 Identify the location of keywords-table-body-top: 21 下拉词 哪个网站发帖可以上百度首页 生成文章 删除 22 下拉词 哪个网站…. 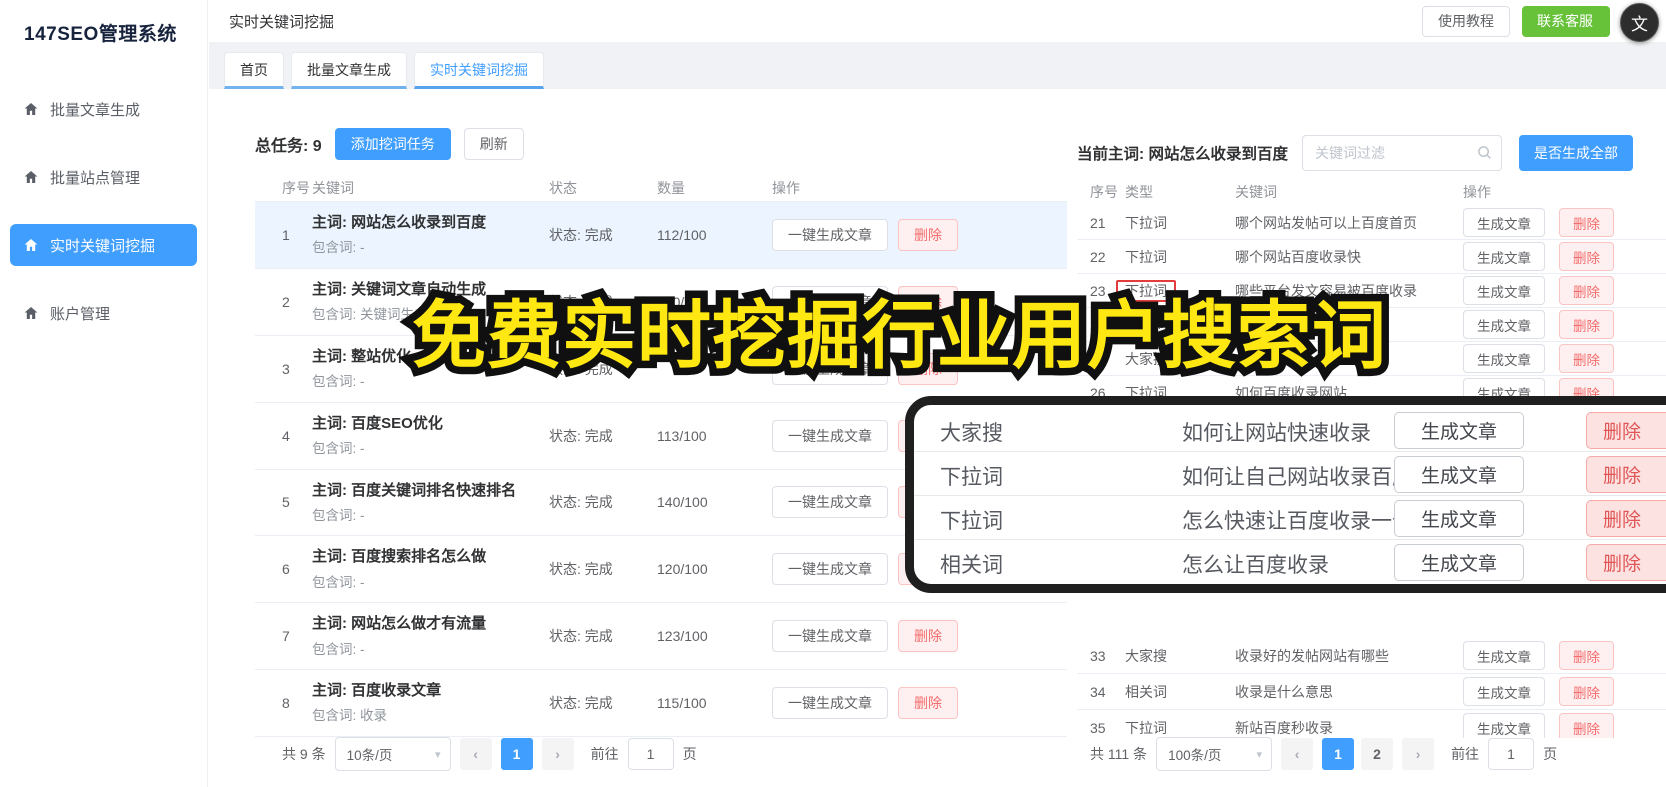
(1371, 302).